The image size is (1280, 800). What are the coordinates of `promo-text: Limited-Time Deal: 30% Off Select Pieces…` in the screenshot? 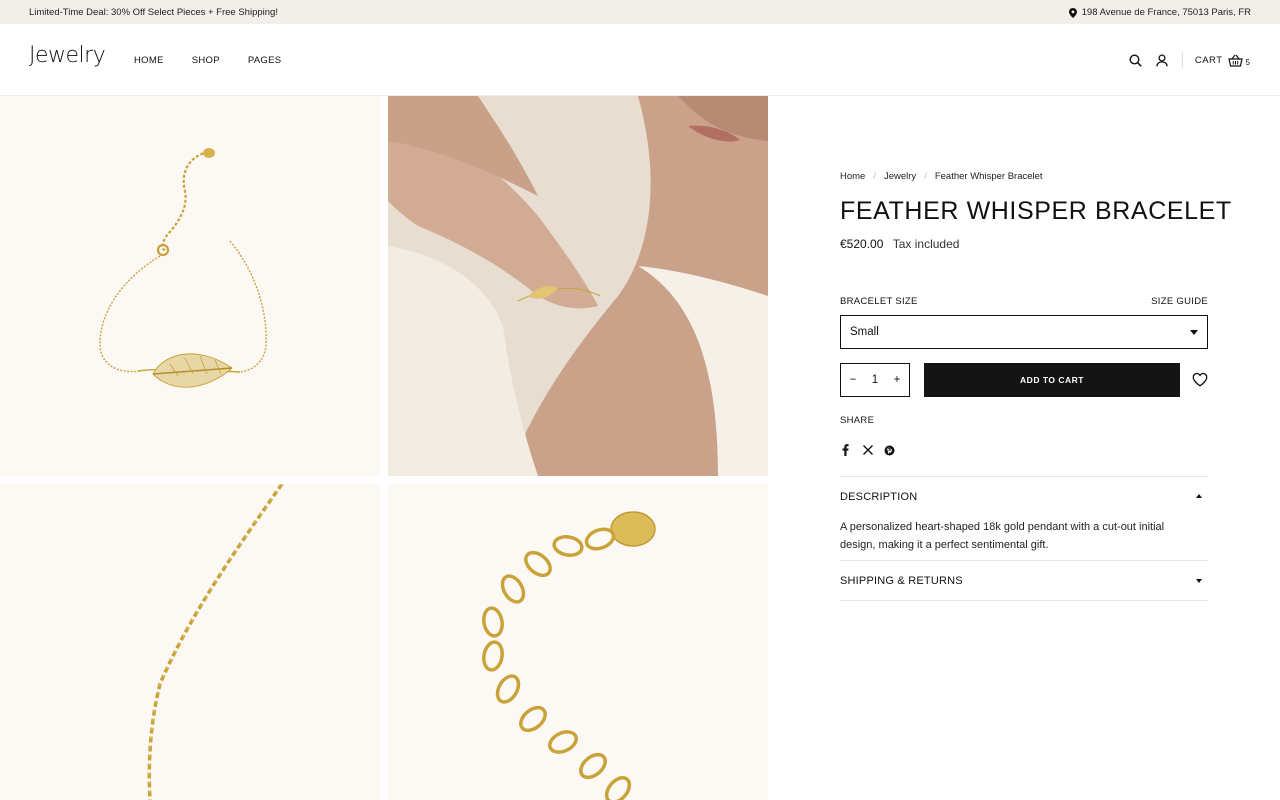 It's located at (153, 12).